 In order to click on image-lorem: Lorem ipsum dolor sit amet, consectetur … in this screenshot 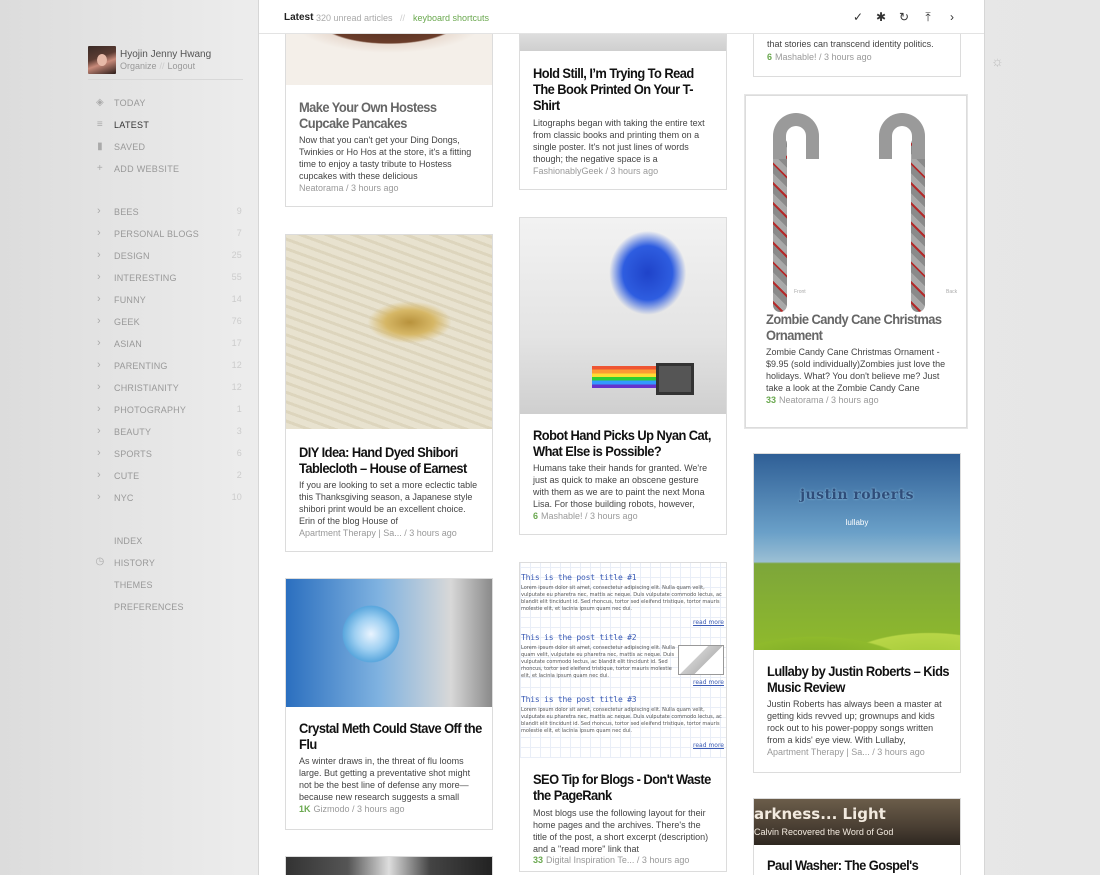, I will do `click(598, 662)`.